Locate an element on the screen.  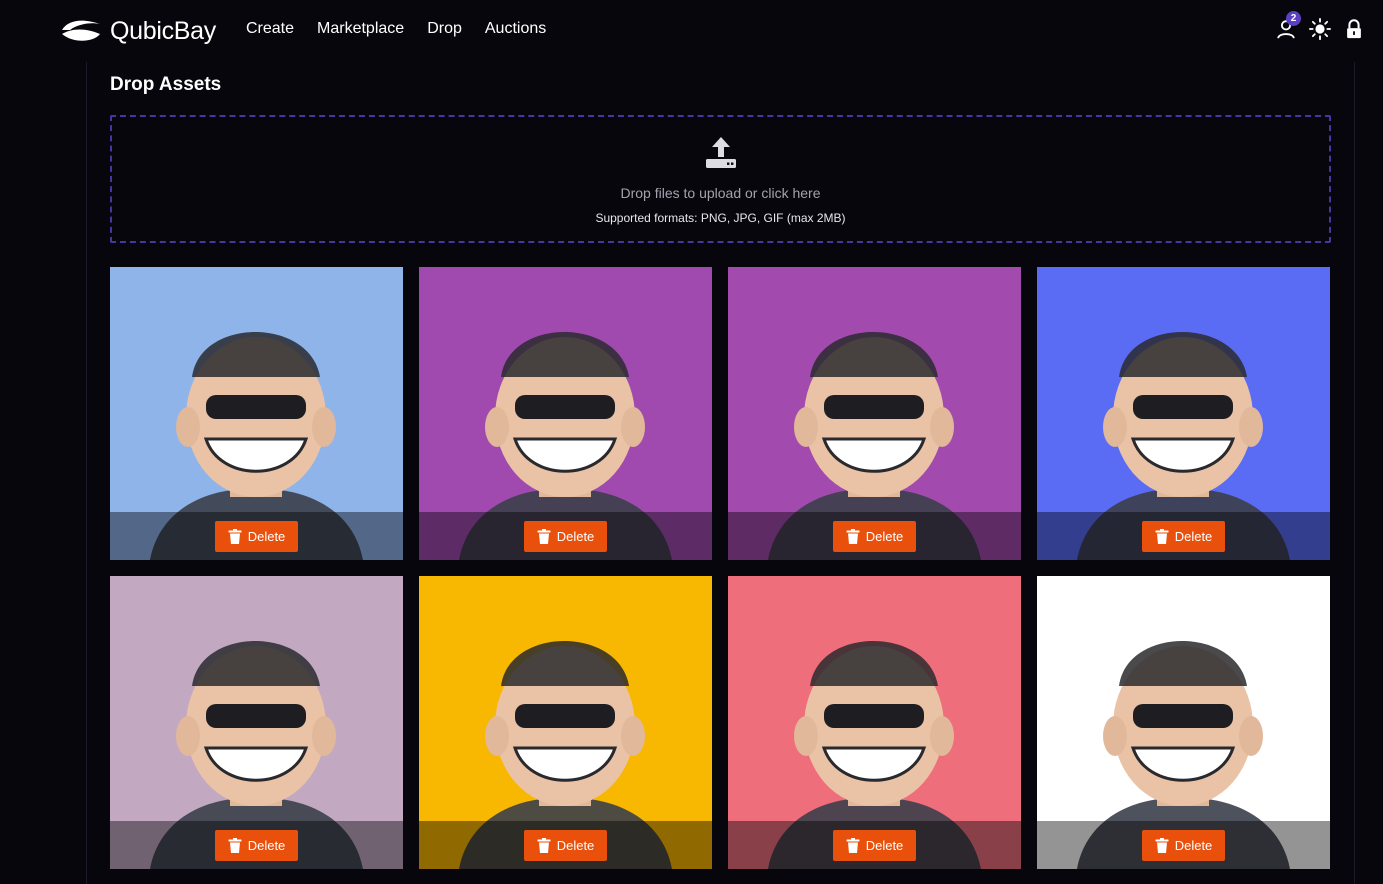
brand-logo: QubicBay is located at coordinates (138, 31).